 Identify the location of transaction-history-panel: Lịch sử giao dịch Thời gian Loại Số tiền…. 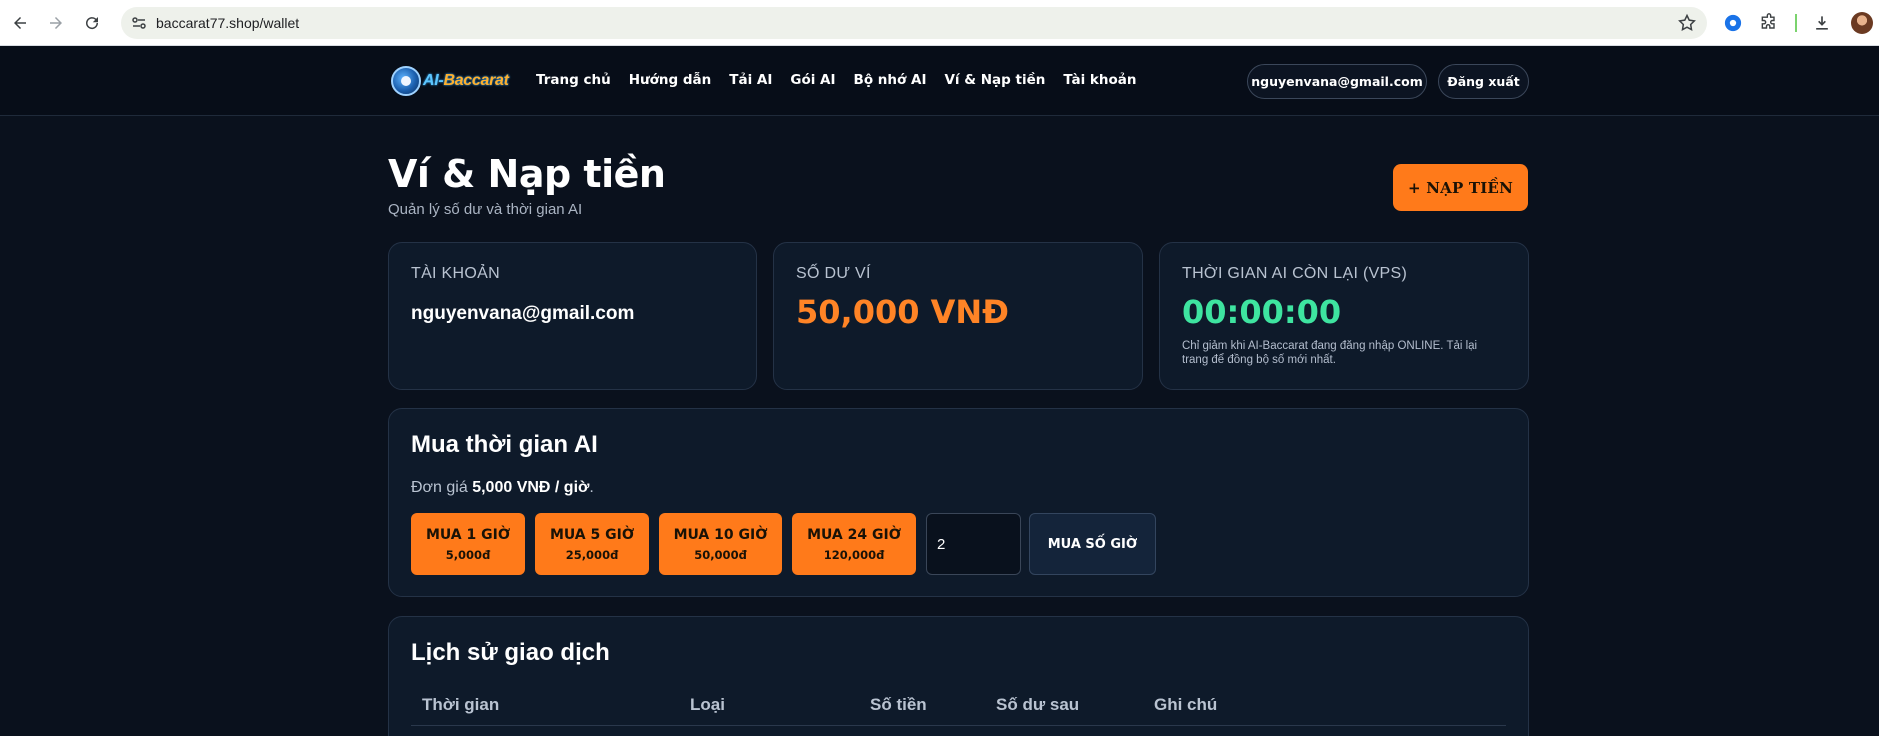
(958, 676).